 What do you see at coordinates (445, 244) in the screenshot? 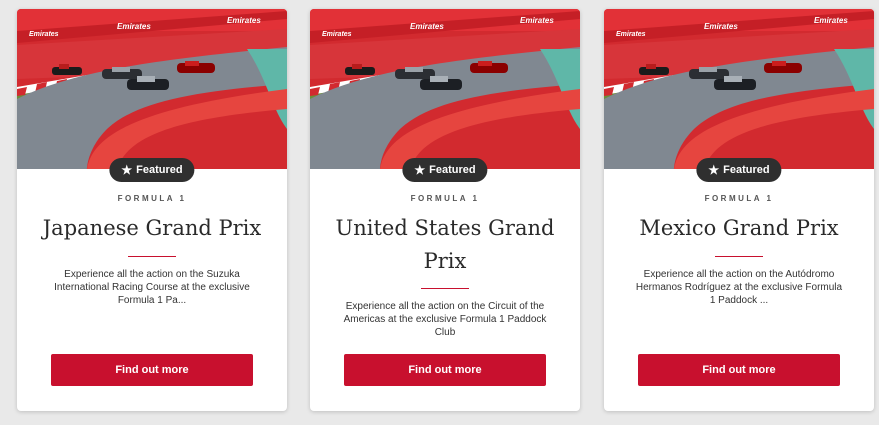
I see `card-title: United States Grand Prix` at bounding box center [445, 244].